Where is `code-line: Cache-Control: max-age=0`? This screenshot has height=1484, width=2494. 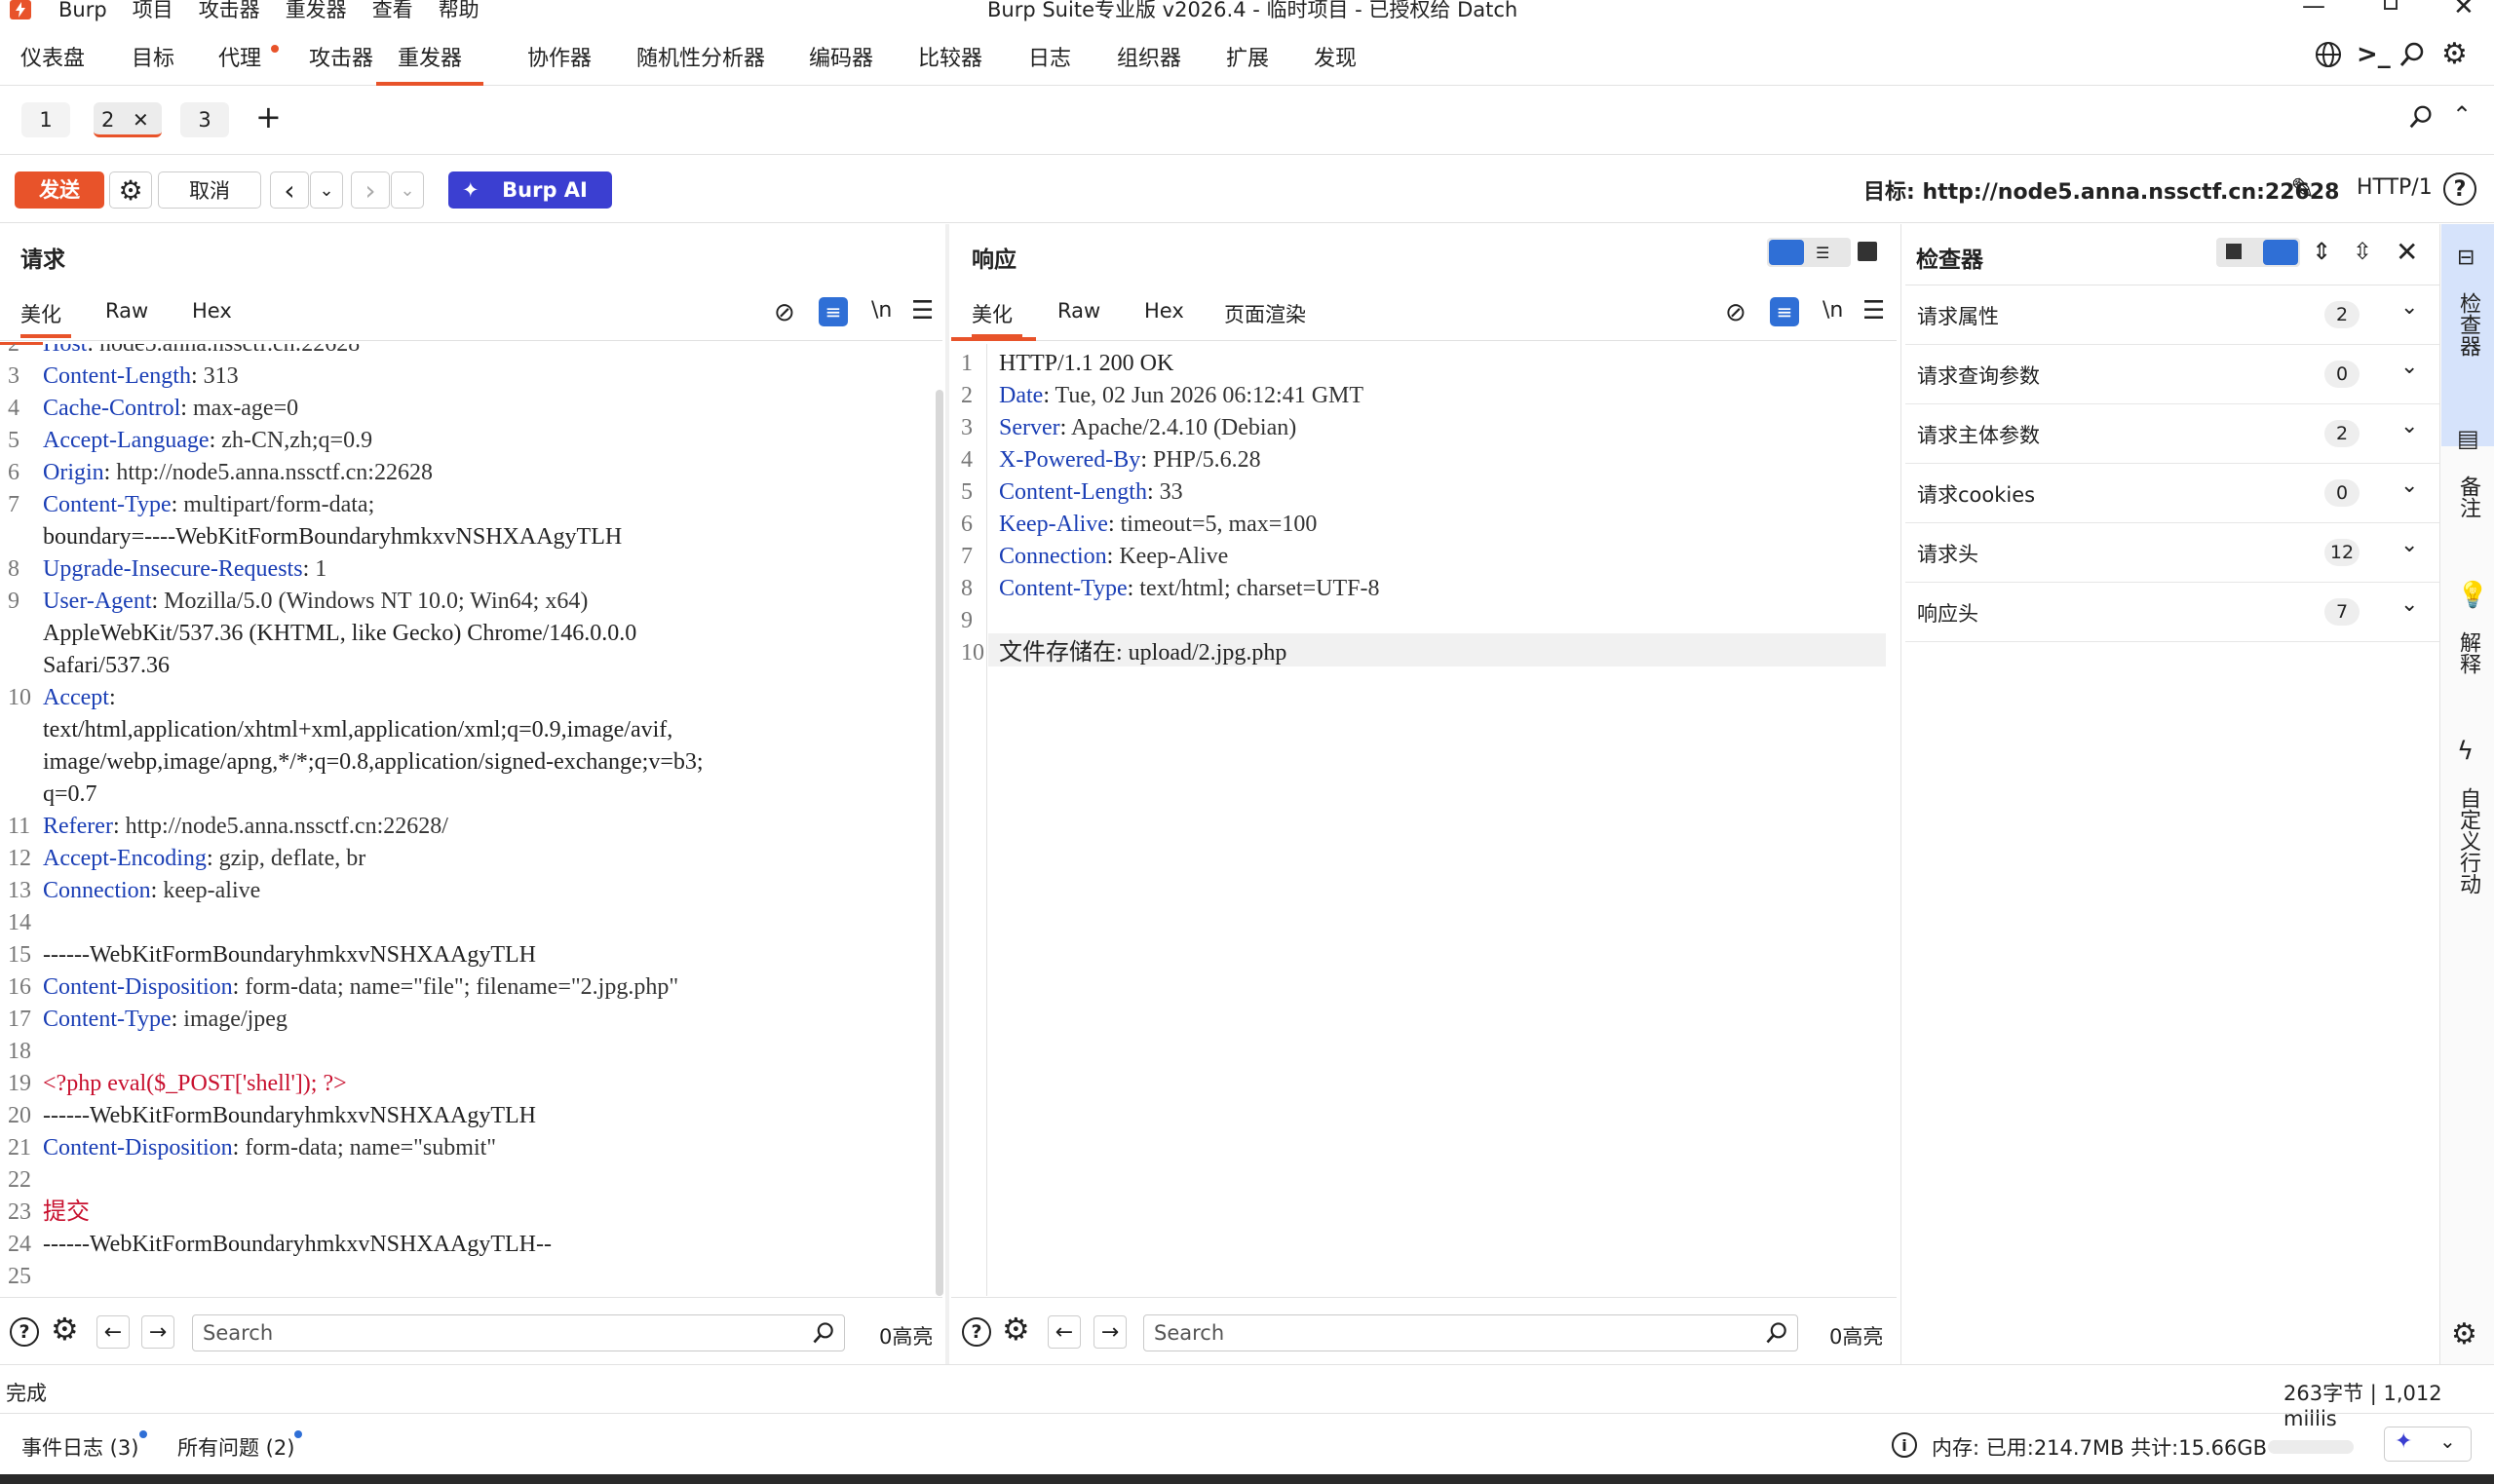
code-line: Cache-Control: max-age=0 is located at coordinates (170, 409).